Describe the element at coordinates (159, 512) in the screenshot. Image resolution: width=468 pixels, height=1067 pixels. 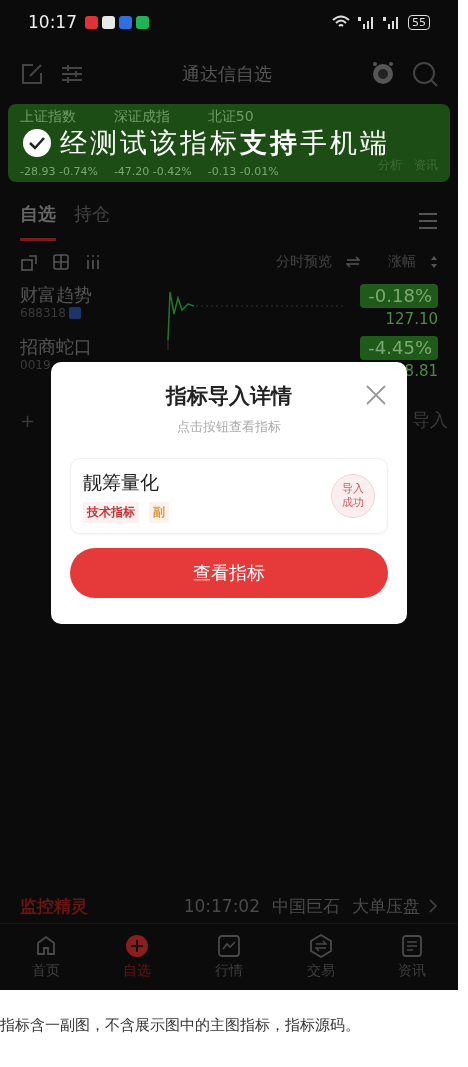
I see `indicator-tag: 副` at that location.